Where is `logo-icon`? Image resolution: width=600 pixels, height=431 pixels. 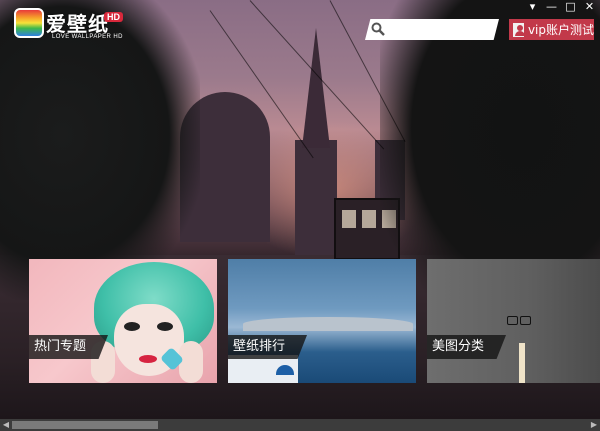 logo-icon is located at coordinates (29, 23).